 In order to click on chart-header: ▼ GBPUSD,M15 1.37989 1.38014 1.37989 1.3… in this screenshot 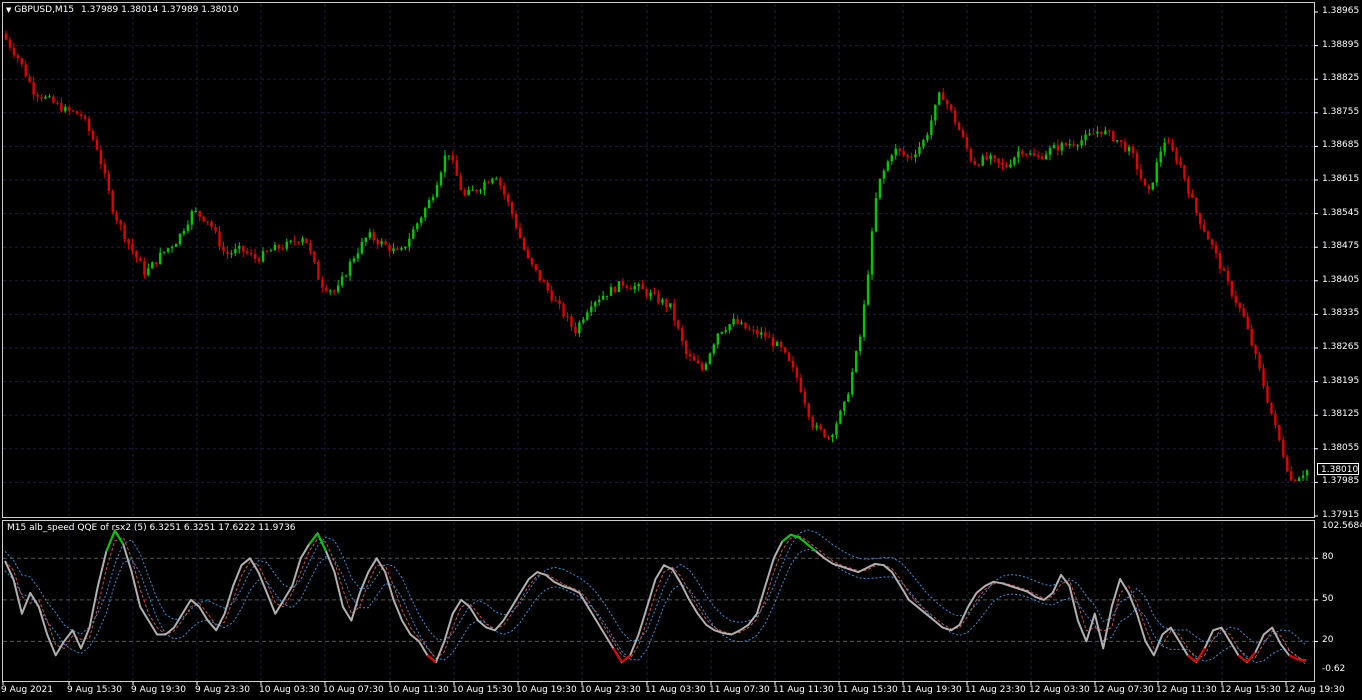, I will do `click(122, 10)`.